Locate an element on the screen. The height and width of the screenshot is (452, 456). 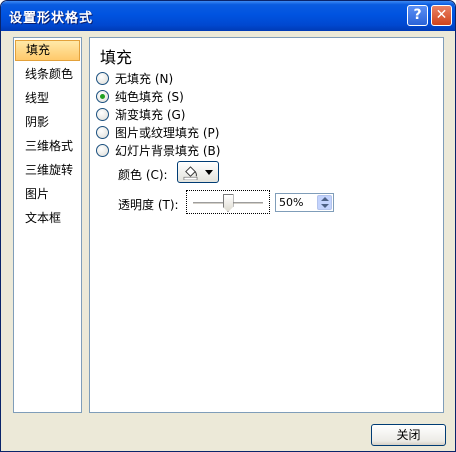
color-label: 颜色 (C): is located at coordinates (143, 175).